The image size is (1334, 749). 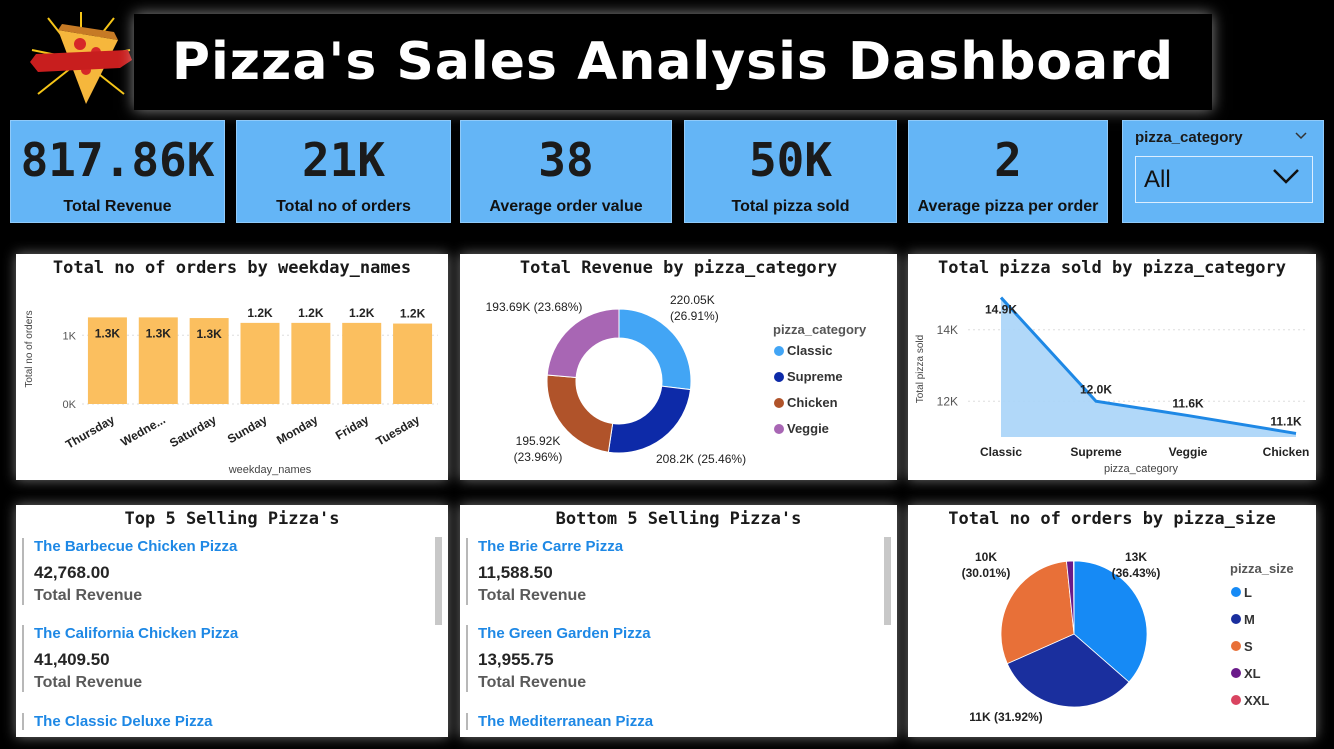 What do you see at coordinates (343, 206) in the screenshot?
I see `kpi-label: Total no of orders` at bounding box center [343, 206].